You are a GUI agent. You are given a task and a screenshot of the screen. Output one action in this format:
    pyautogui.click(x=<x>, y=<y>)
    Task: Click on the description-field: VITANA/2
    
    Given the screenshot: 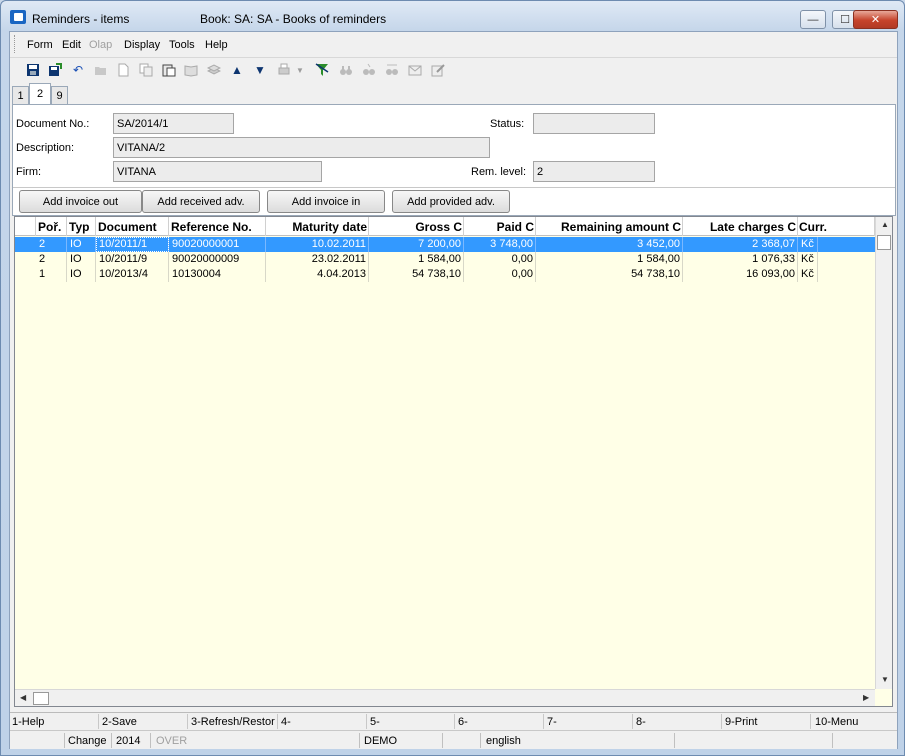 What is the action you would take?
    pyautogui.click(x=301, y=147)
    